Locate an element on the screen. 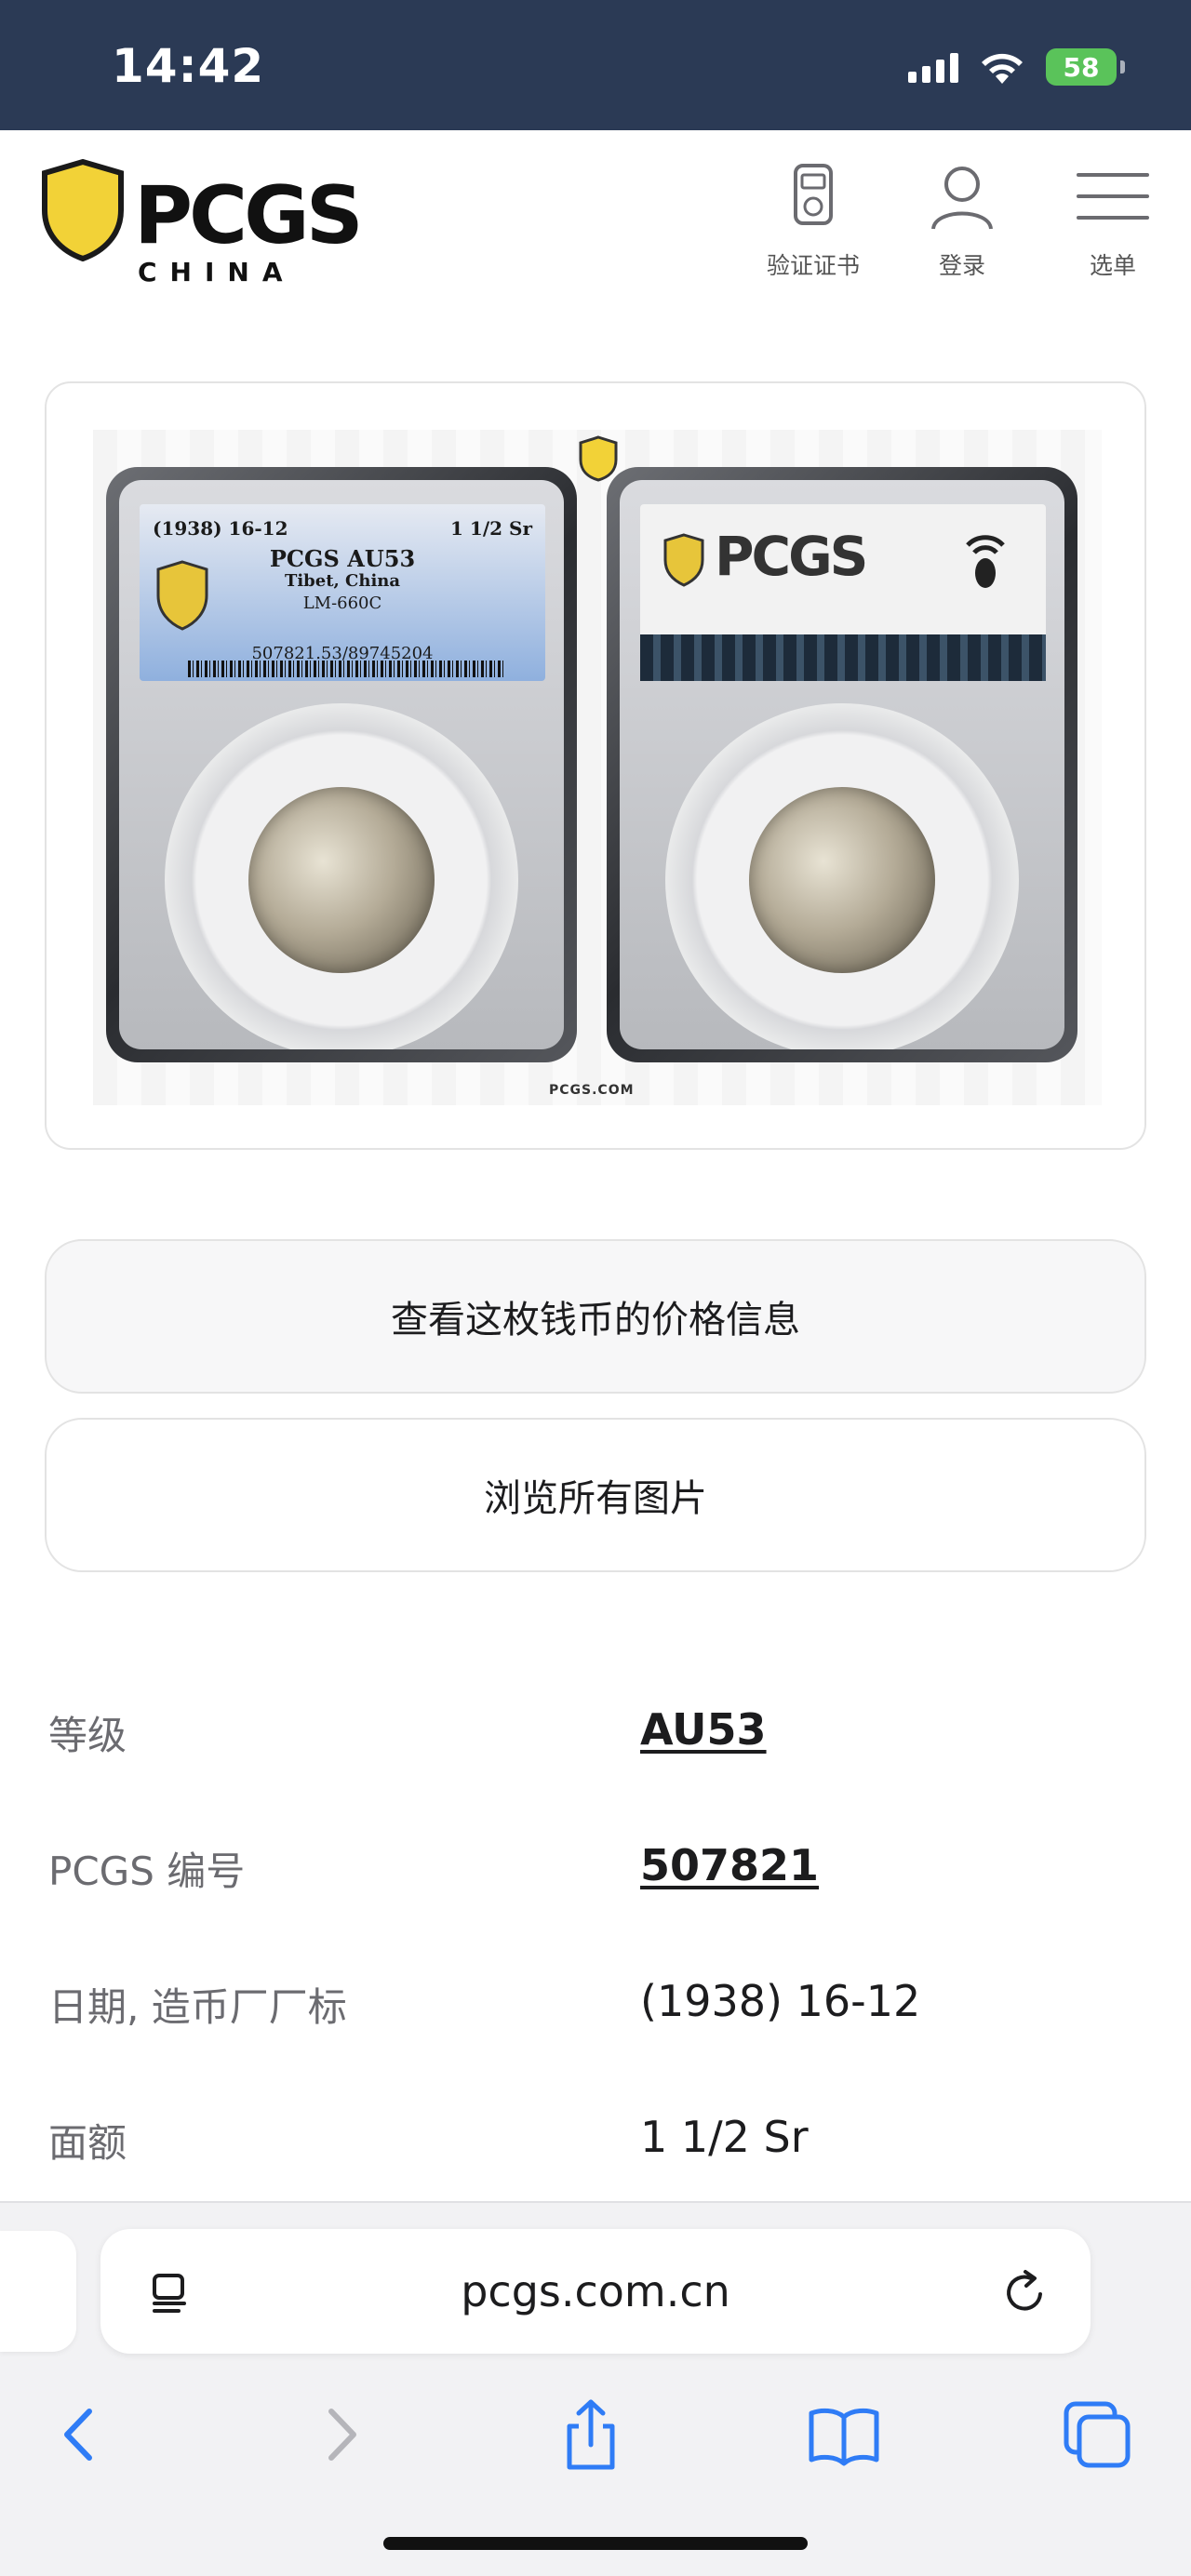 The image size is (1191, 2576). price-info-button: 查看这枚钱币的价格信息 is located at coordinates (595, 1316).